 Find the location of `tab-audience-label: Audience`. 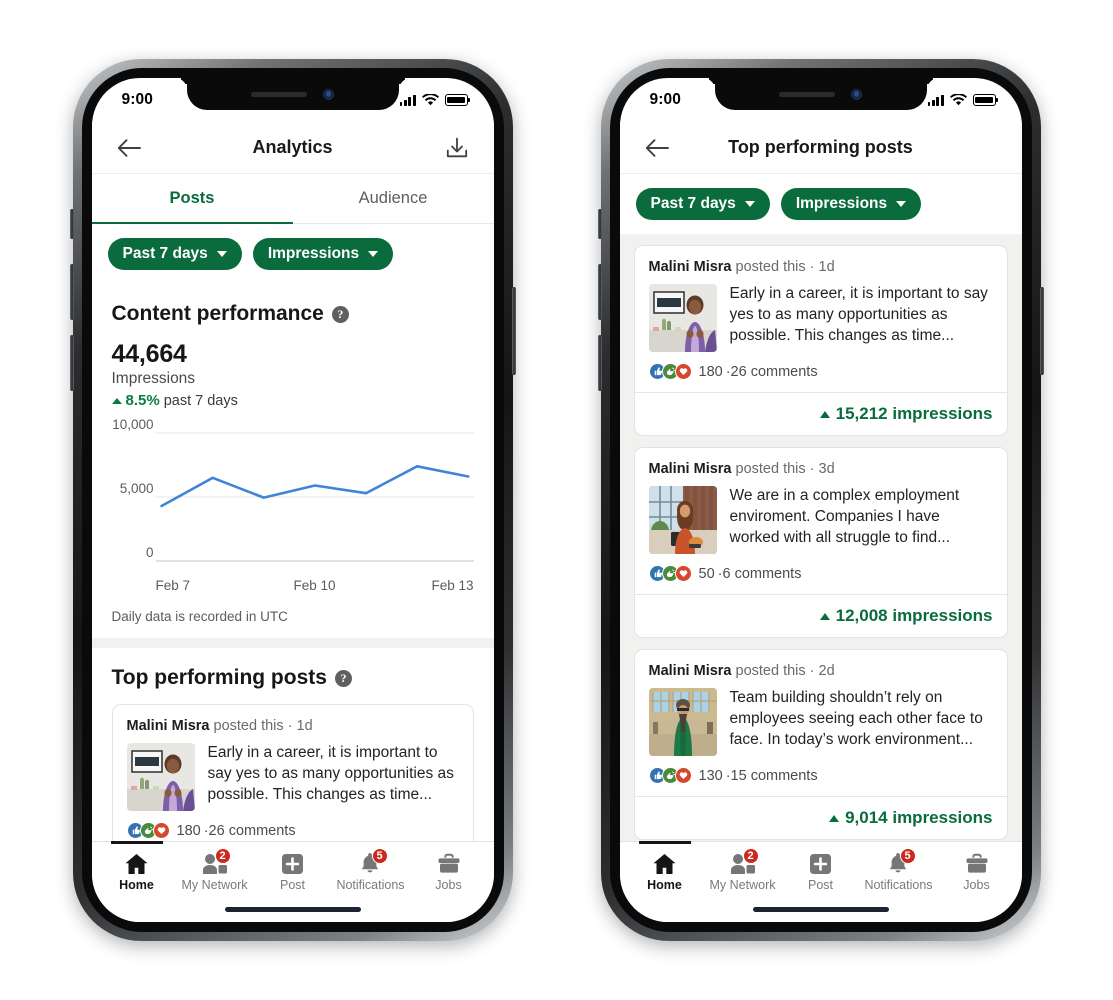

tab-audience-label: Audience is located at coordinates (393, 198).